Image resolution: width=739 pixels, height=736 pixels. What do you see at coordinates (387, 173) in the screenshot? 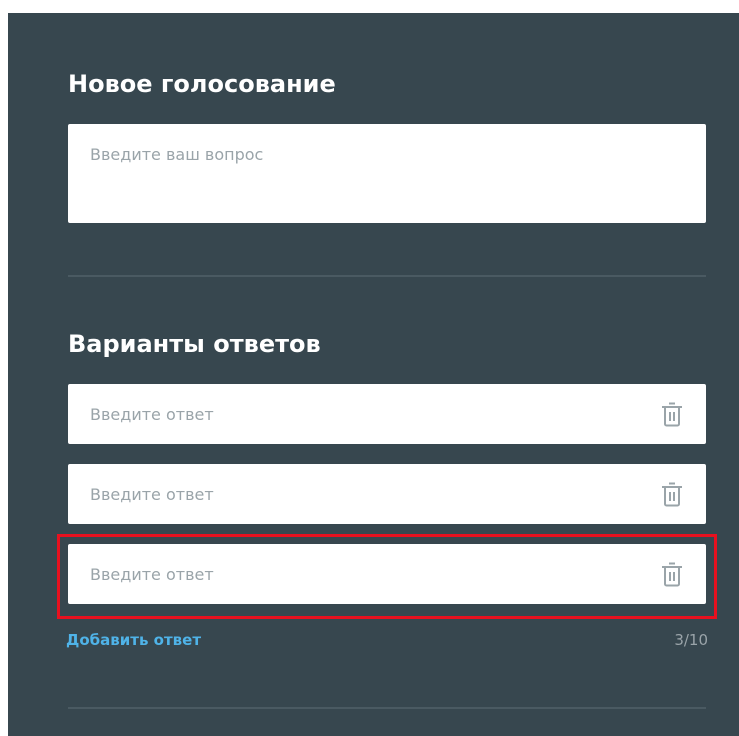
I see `question-input` at bounding box center [387, 173].